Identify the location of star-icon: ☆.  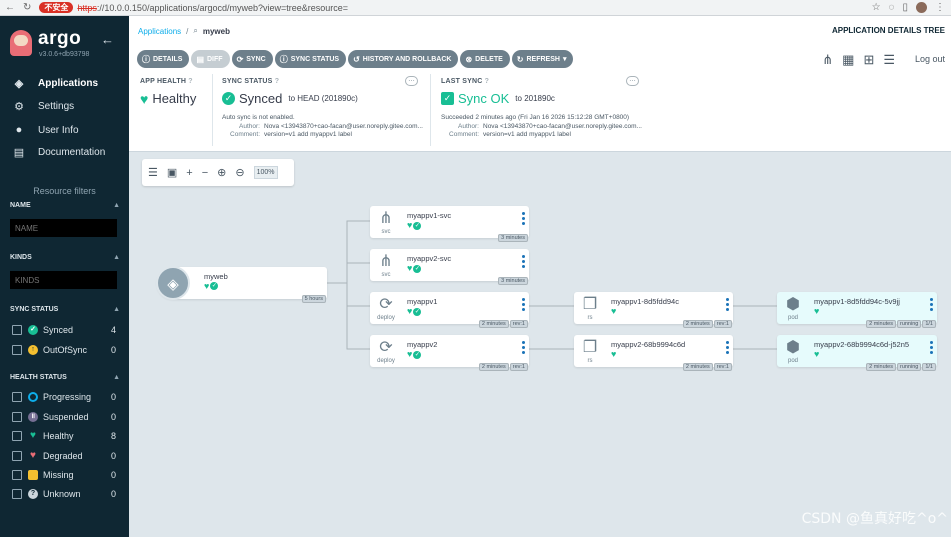
(876, 7).